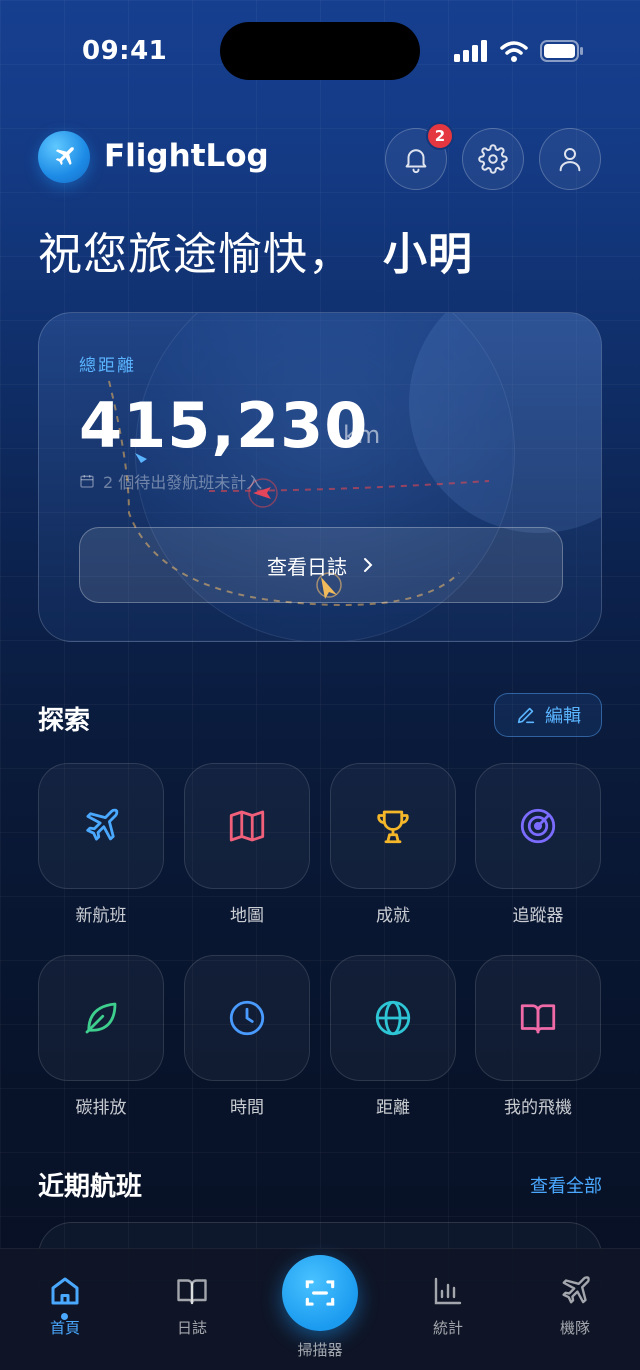 The image size is (640, 1370). What do you see at coordinates (320, 1350) in the screenshot?
I see `scanner-label: 掃描器` at bounding box center [320, 1350].